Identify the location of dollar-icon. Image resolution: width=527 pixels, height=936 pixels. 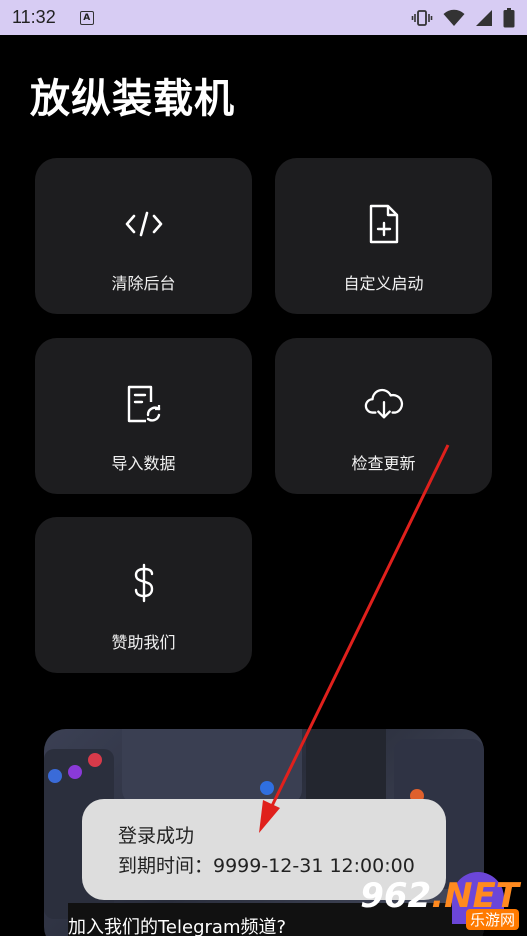
(144, 583).